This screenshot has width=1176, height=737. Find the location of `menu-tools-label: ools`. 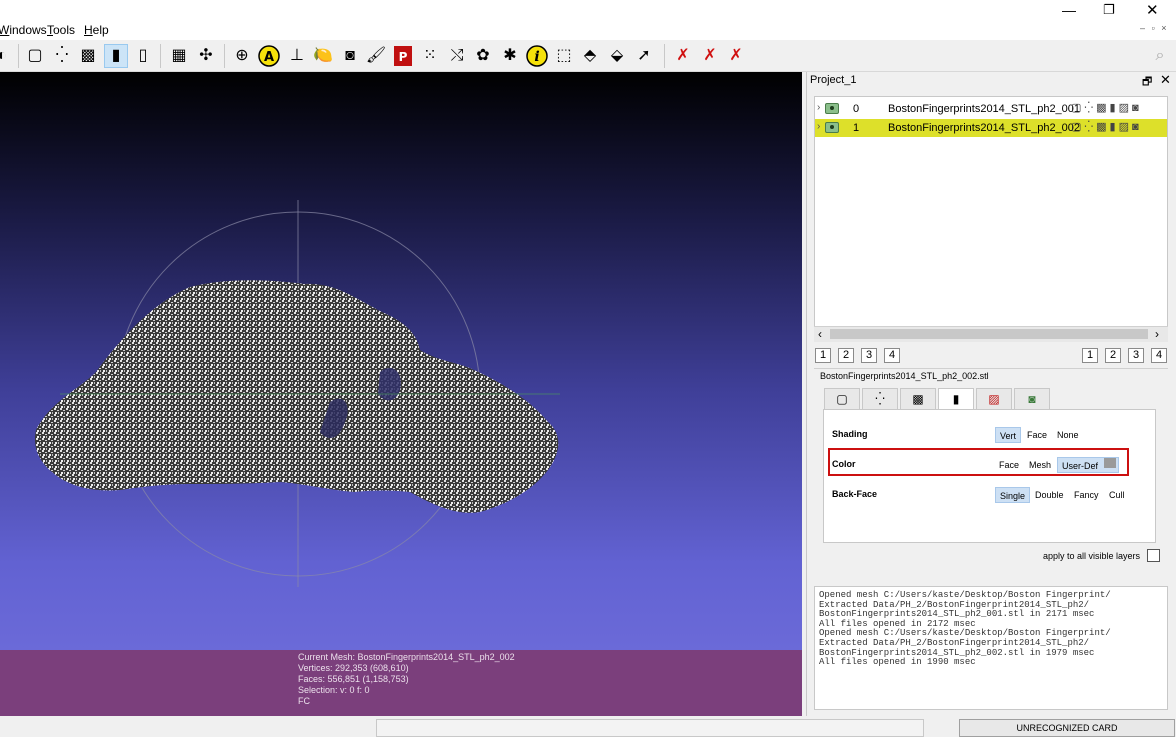

menu-tools-label: ools is located at coordinates (64, 30).